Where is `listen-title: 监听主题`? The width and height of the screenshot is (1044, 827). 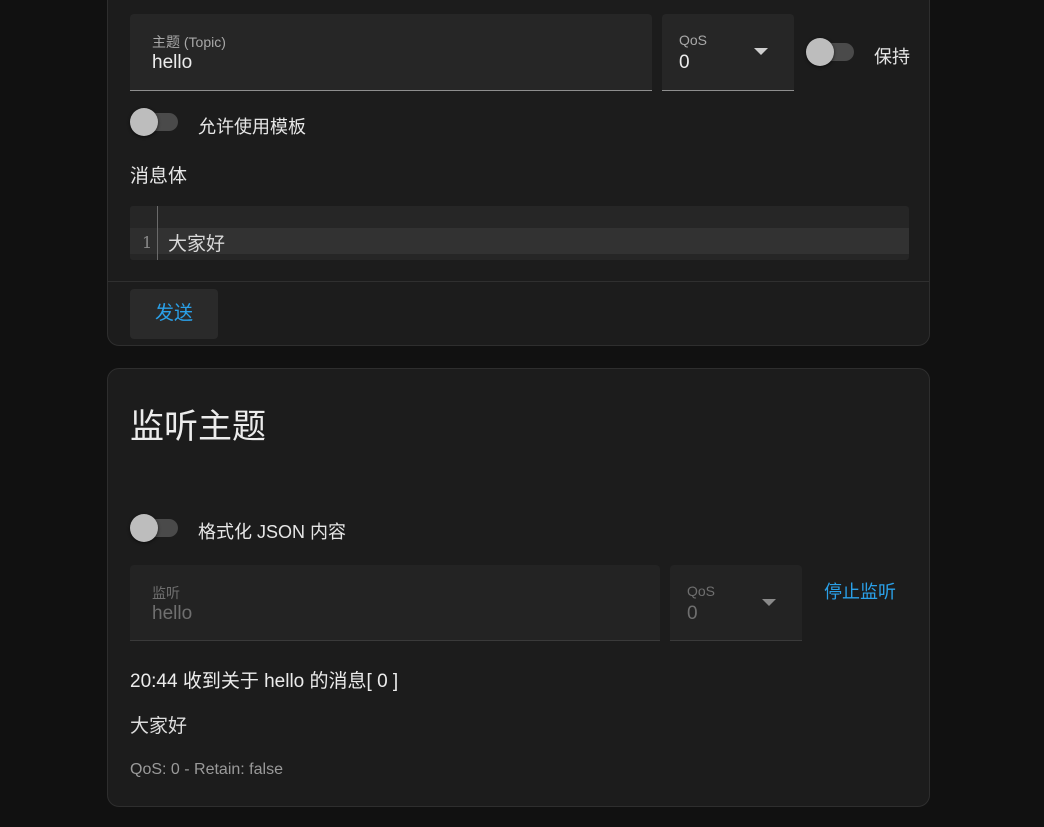
listen-title: 监听主题 is located at coordinates (198, 427).